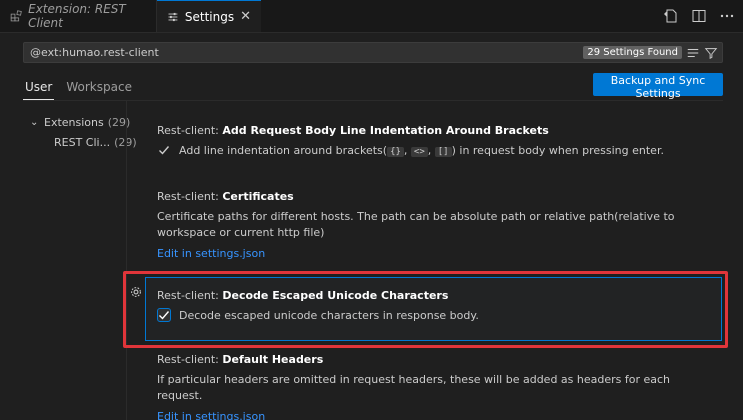  I want to click on extensions-icon, so click(16, 16).